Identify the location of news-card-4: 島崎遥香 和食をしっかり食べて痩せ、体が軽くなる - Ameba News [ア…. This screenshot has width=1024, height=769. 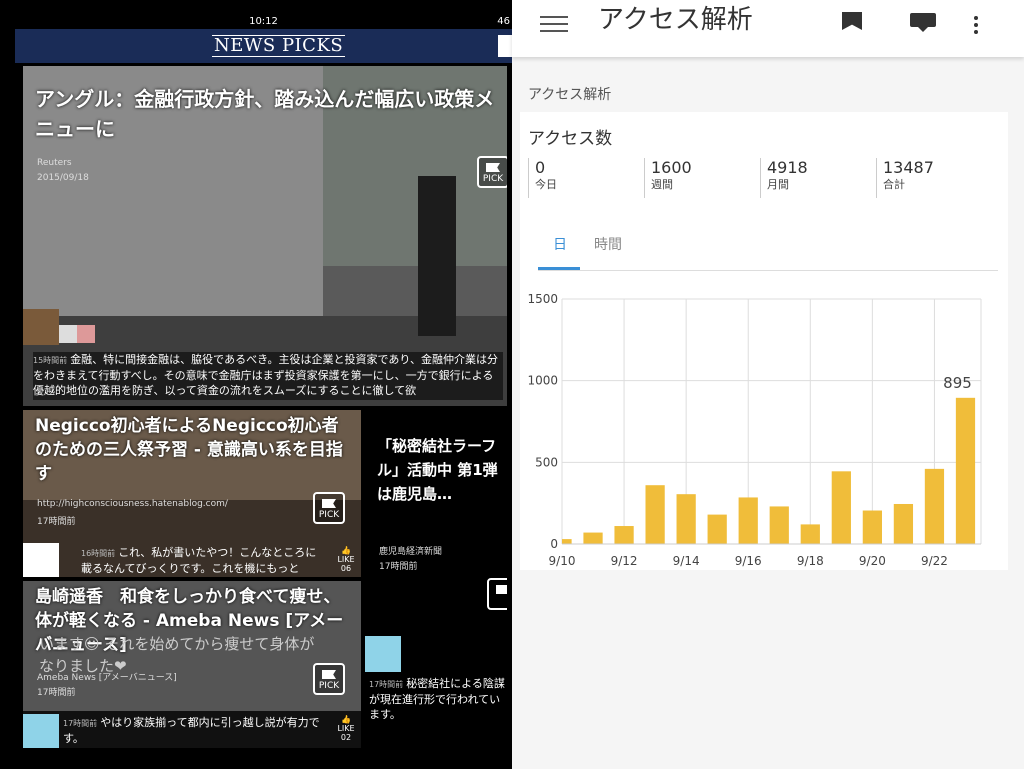
(192, 664).